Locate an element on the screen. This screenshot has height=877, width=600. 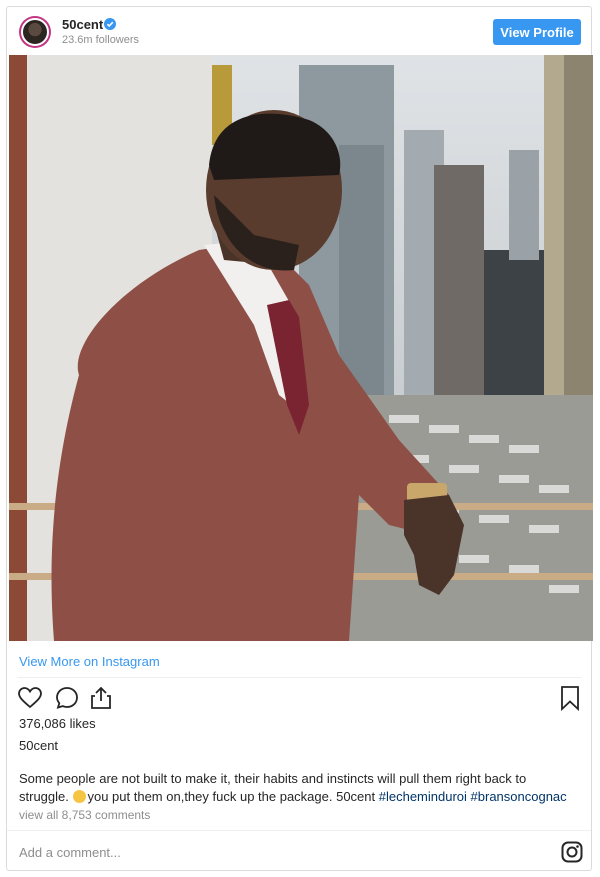
comment-icon is located at coordinates (67, 698).